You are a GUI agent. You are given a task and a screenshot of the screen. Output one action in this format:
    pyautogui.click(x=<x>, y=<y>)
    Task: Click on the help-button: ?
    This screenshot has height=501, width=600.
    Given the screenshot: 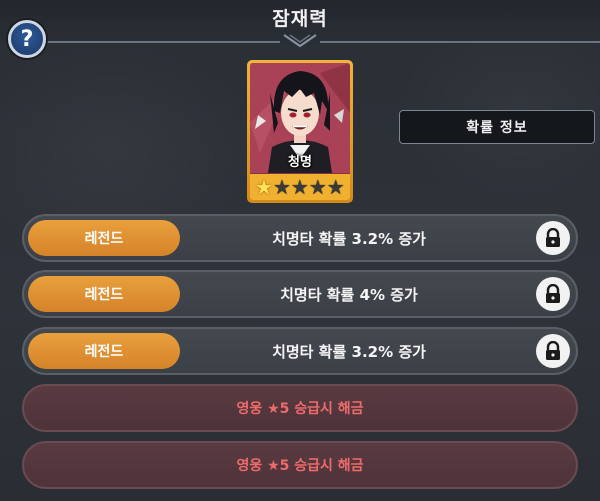 What is the action you would take?
    pyautogui.click(x=27, y=39)
    